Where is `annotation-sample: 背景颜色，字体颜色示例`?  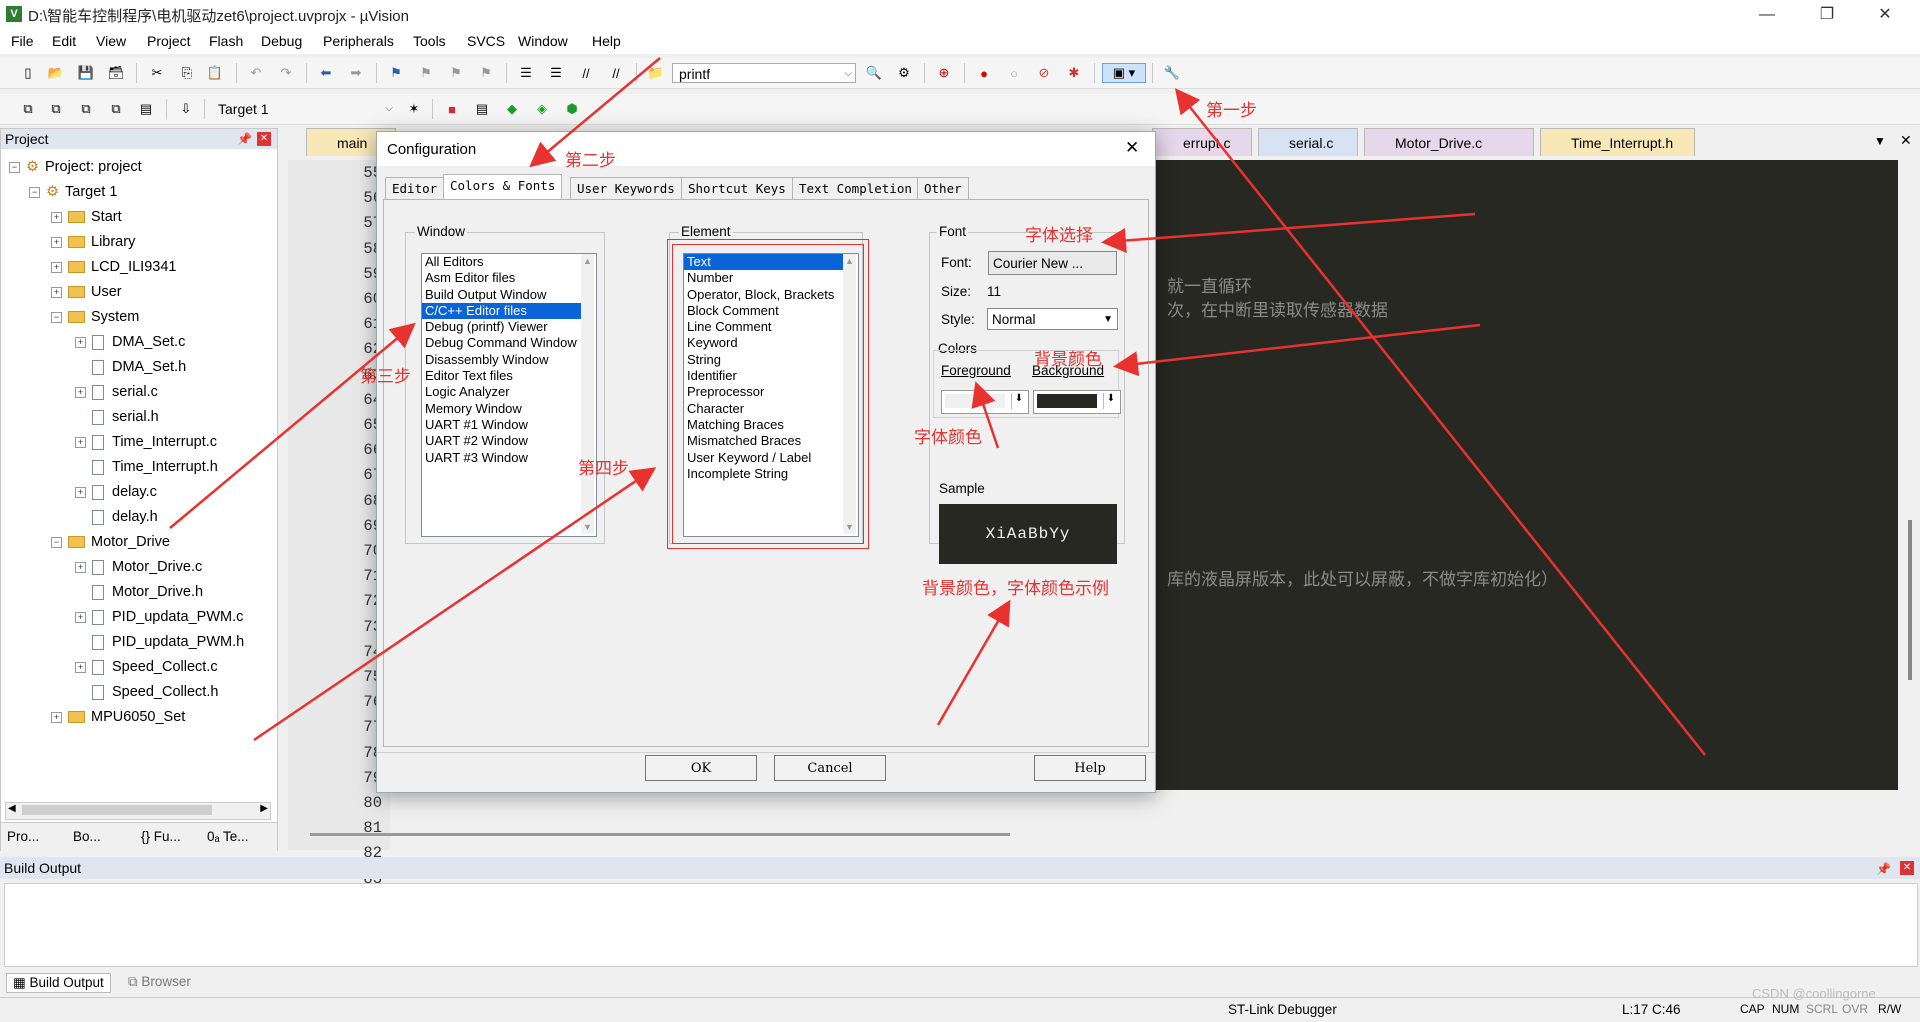 annotation-sample: 背景颜色，字体颜色示例 is located at coordinates (1015, 588).